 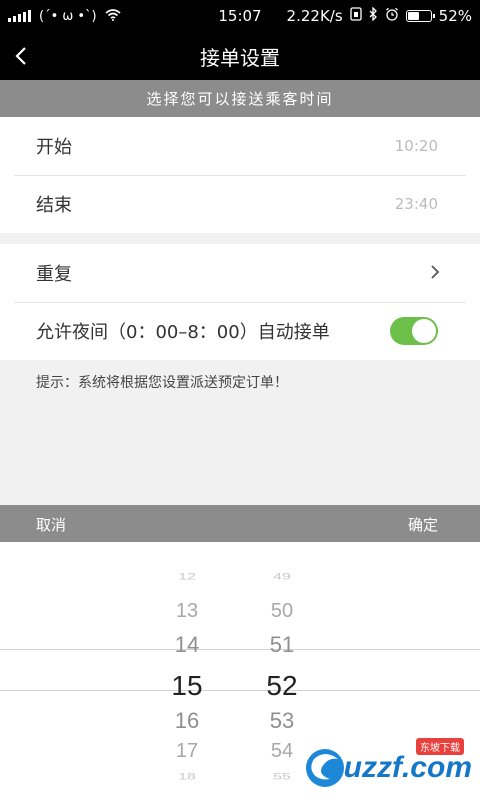 What do you see at coordinates (455, 16) in the screenshot?
I see `battery-text: 52%` at bounding box center [455, 16].